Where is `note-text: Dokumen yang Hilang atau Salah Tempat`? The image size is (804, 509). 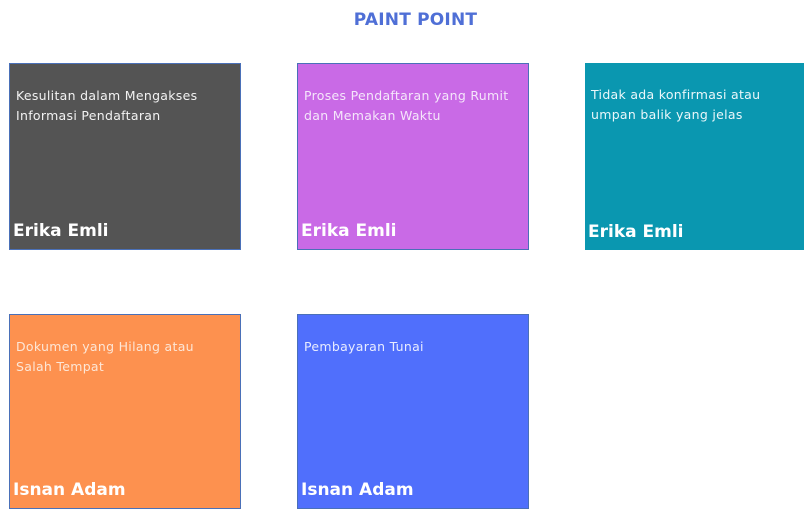 note-text: Dokumen yang Hilang atau Salah Tempat is located at coordinates (105, 356).